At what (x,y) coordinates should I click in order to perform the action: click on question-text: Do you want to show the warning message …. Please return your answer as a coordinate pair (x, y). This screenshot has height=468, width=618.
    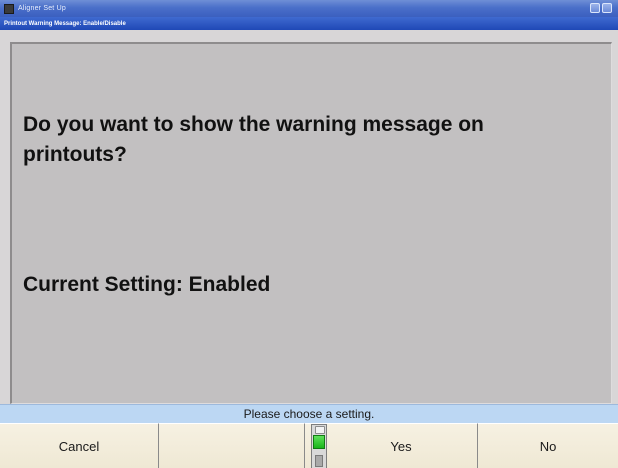
    Looking at the image, I should click on (253, 139).